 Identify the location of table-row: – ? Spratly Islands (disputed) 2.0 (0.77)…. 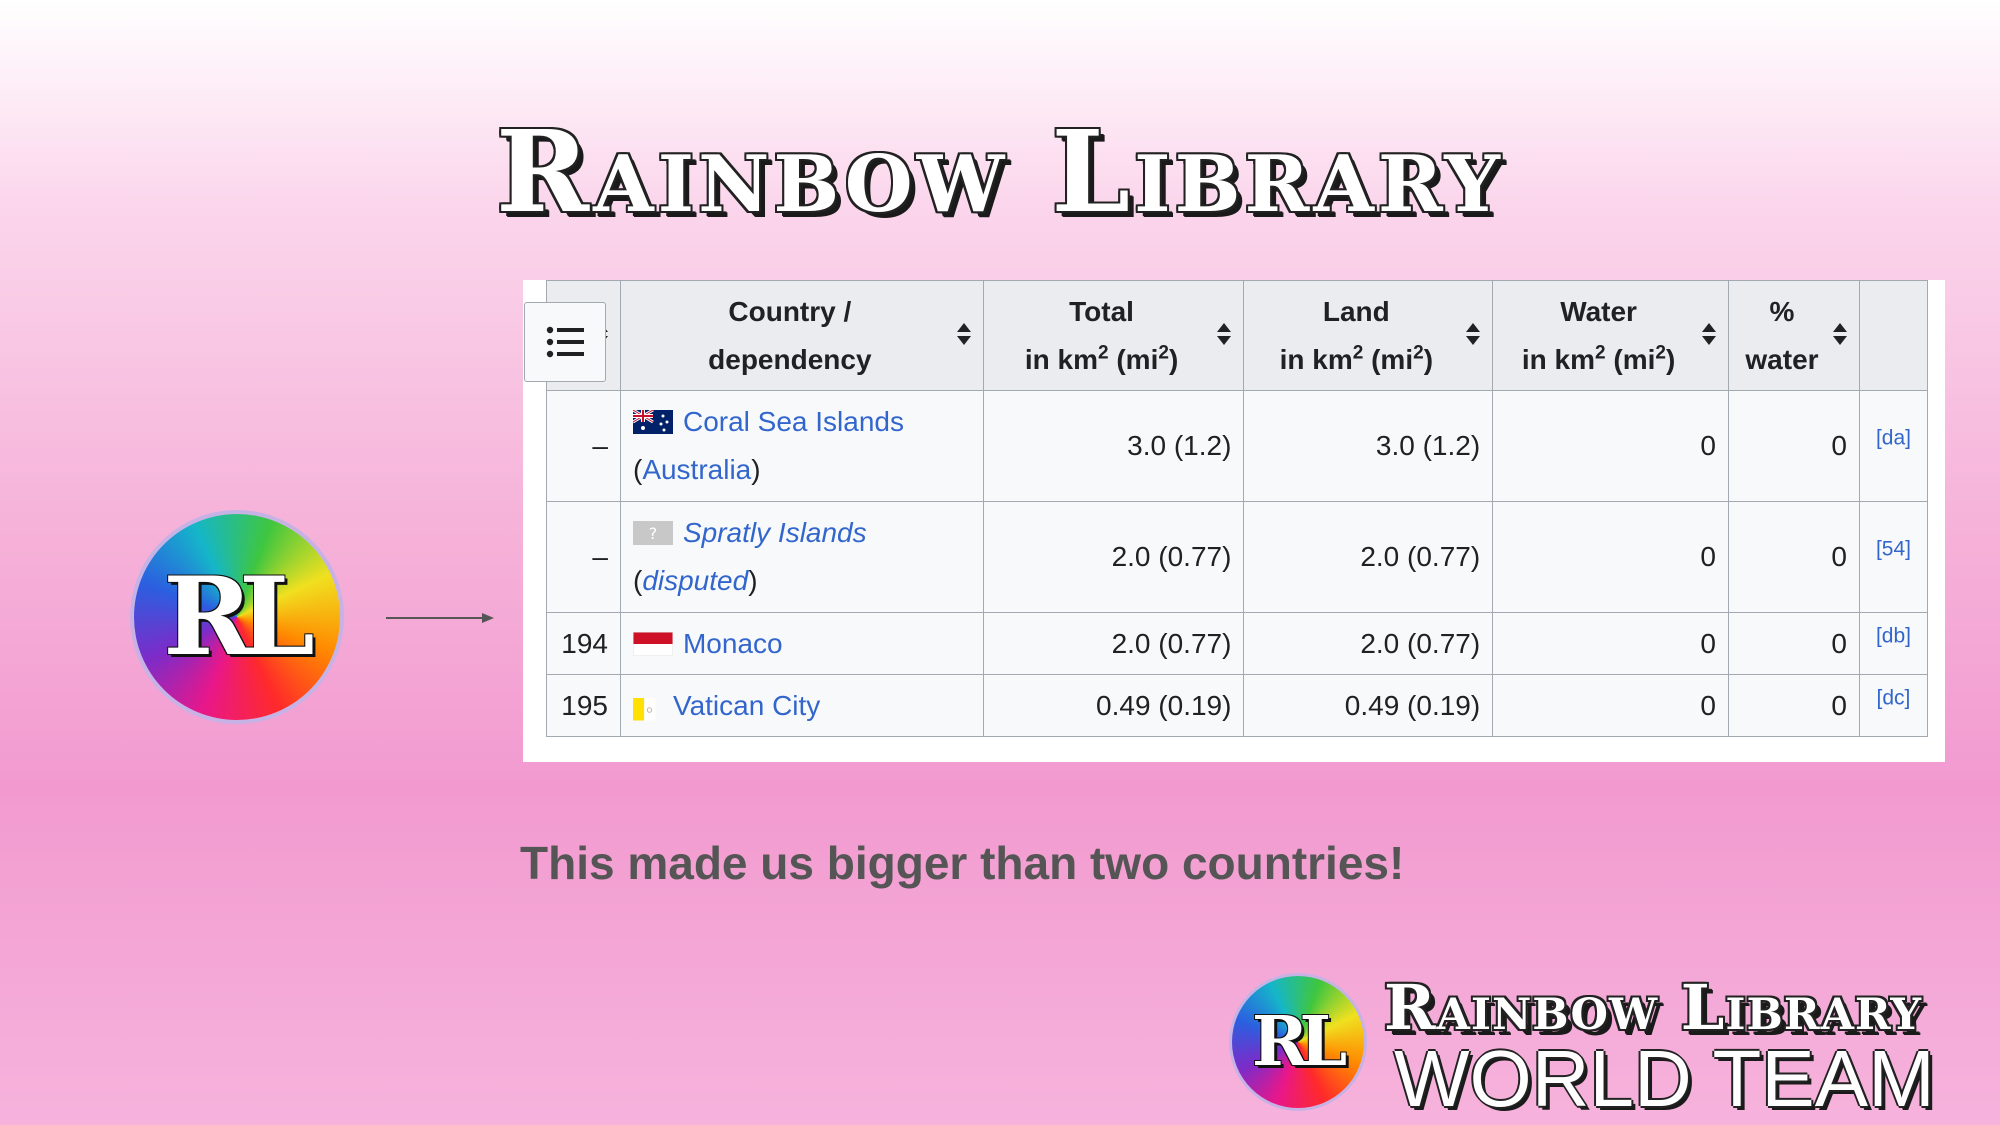
(1237, 557).